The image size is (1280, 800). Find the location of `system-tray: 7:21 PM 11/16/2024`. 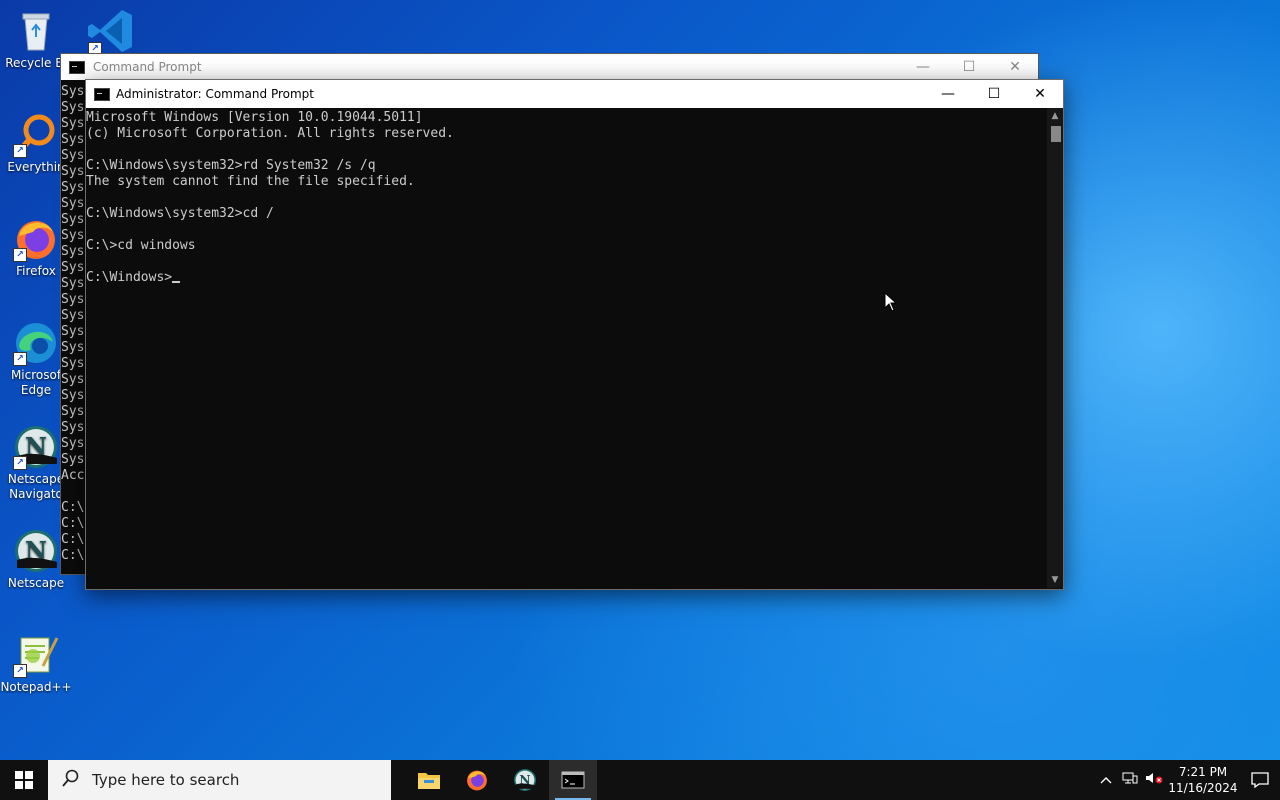

system-tray: 7:21 PM 11/16/2024 is located at coordinates (1187, 780).